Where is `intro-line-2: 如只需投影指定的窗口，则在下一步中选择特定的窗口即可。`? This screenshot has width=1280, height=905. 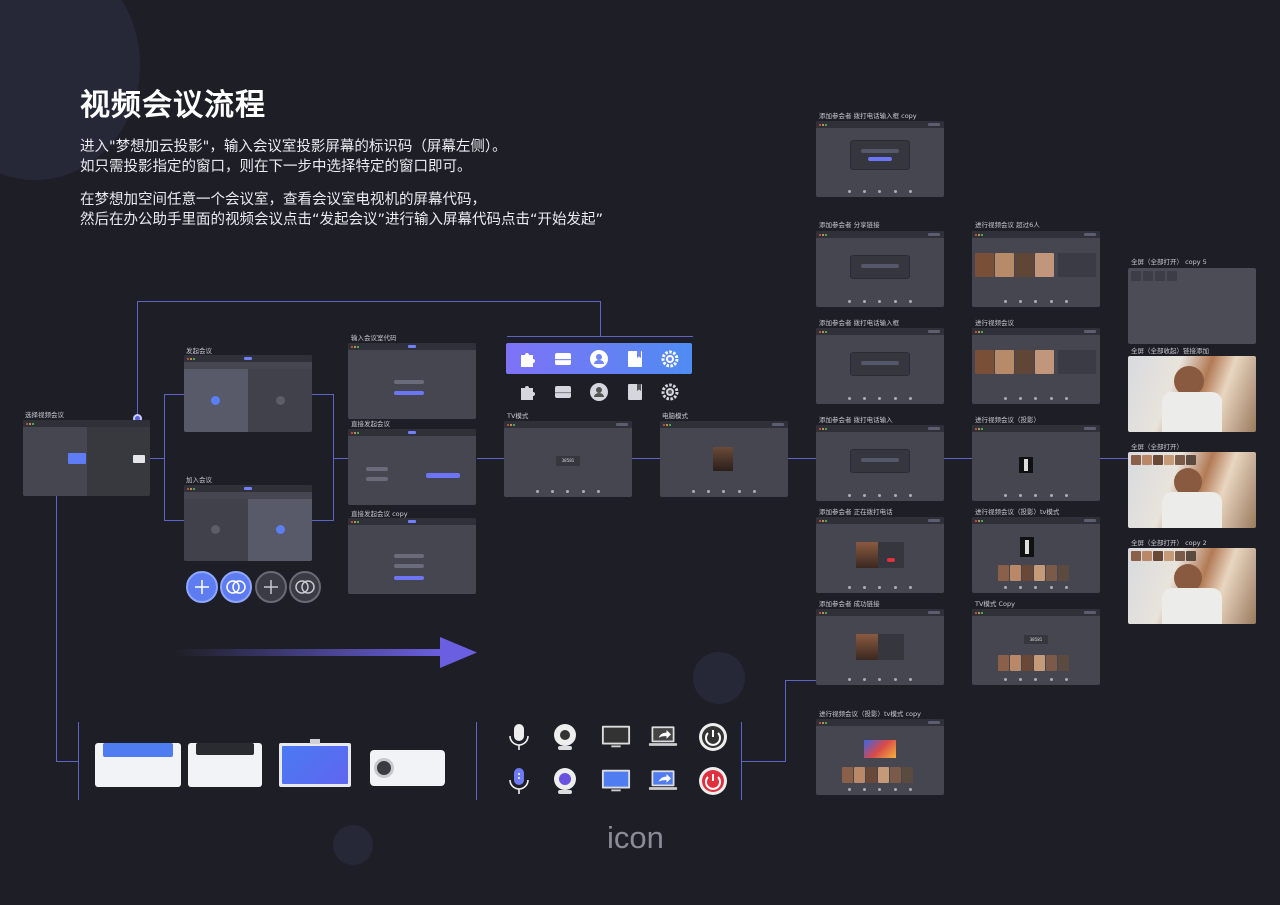
intro-line-2: 如只需投影指定的窗口，则在下一步中选择特定的窗口即可。 is located at coordinates (276, 167).